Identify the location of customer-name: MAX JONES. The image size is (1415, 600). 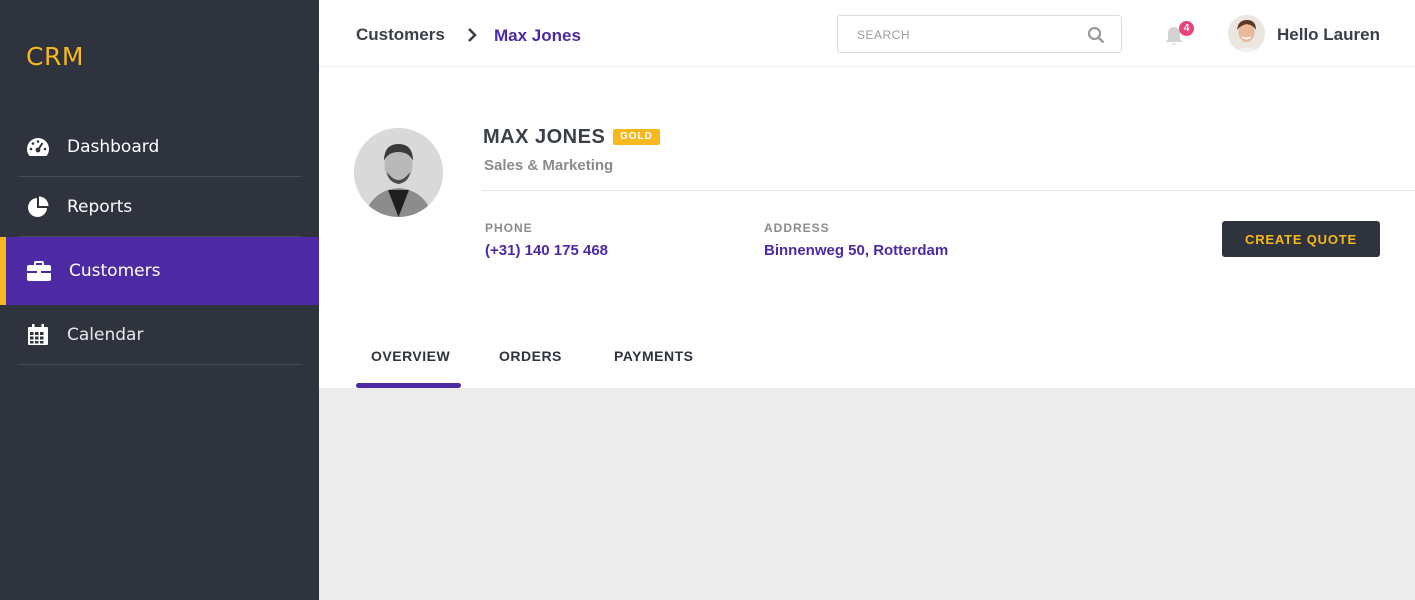
(544, 137).